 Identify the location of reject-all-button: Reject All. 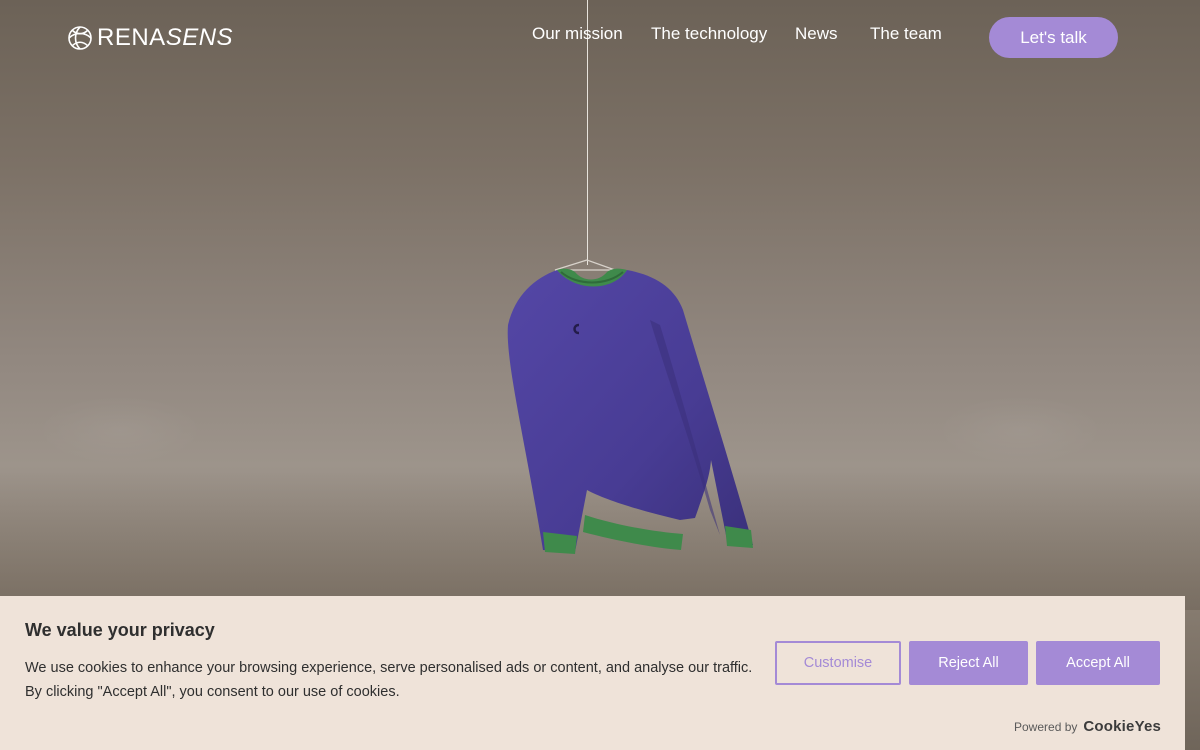
(968, 663).